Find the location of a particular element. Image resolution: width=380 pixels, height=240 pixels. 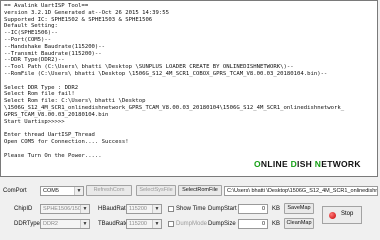

ddrtype-label: DDRType is located at coordinates (27, 224).